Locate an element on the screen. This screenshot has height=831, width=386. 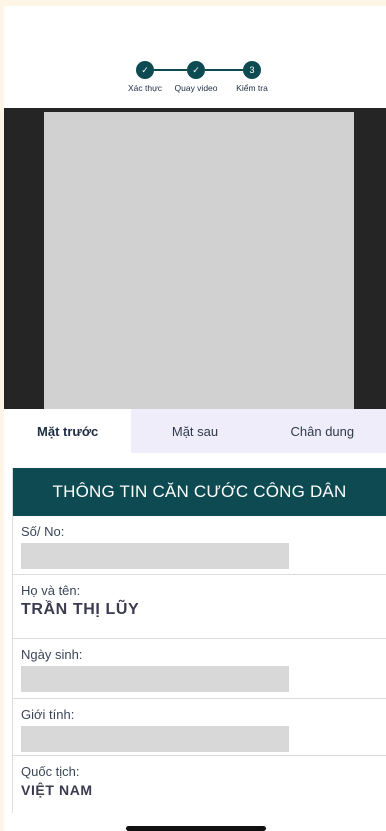
field-label: Số/ No: is located at coordinates (43, 531).